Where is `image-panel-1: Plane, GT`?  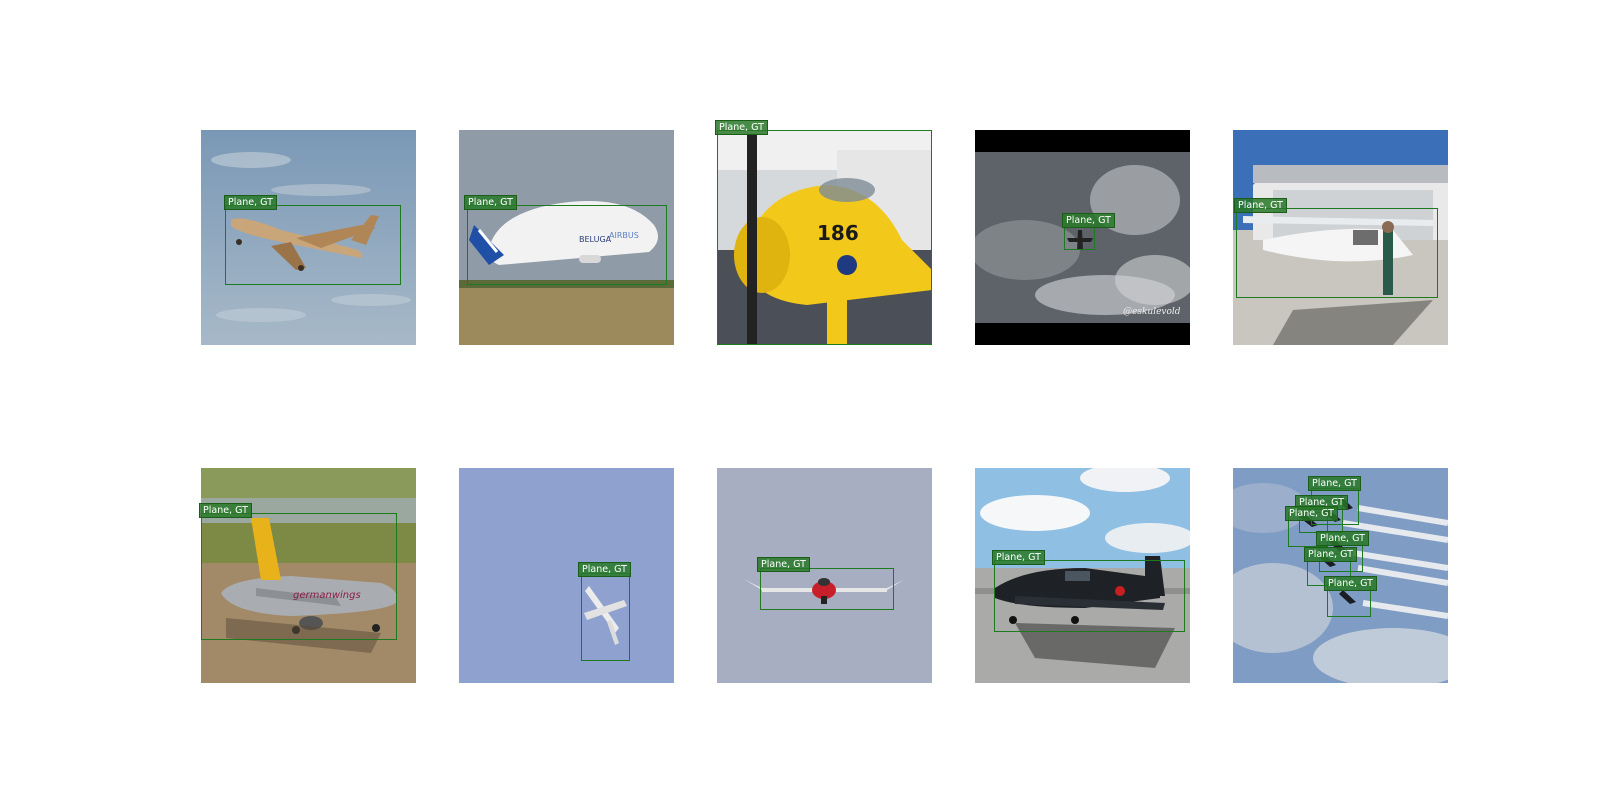
image-panel-1: Plane, GT is located at coordinates (308, 237).